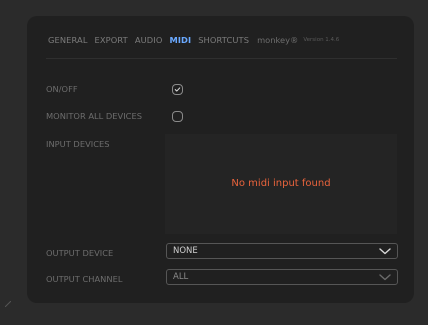 The image size is (428, 325). What do you see at coordinates (181, 277) in the screenshot?
I see `output-channel-value: ALL` at bounding box center [181, 277].